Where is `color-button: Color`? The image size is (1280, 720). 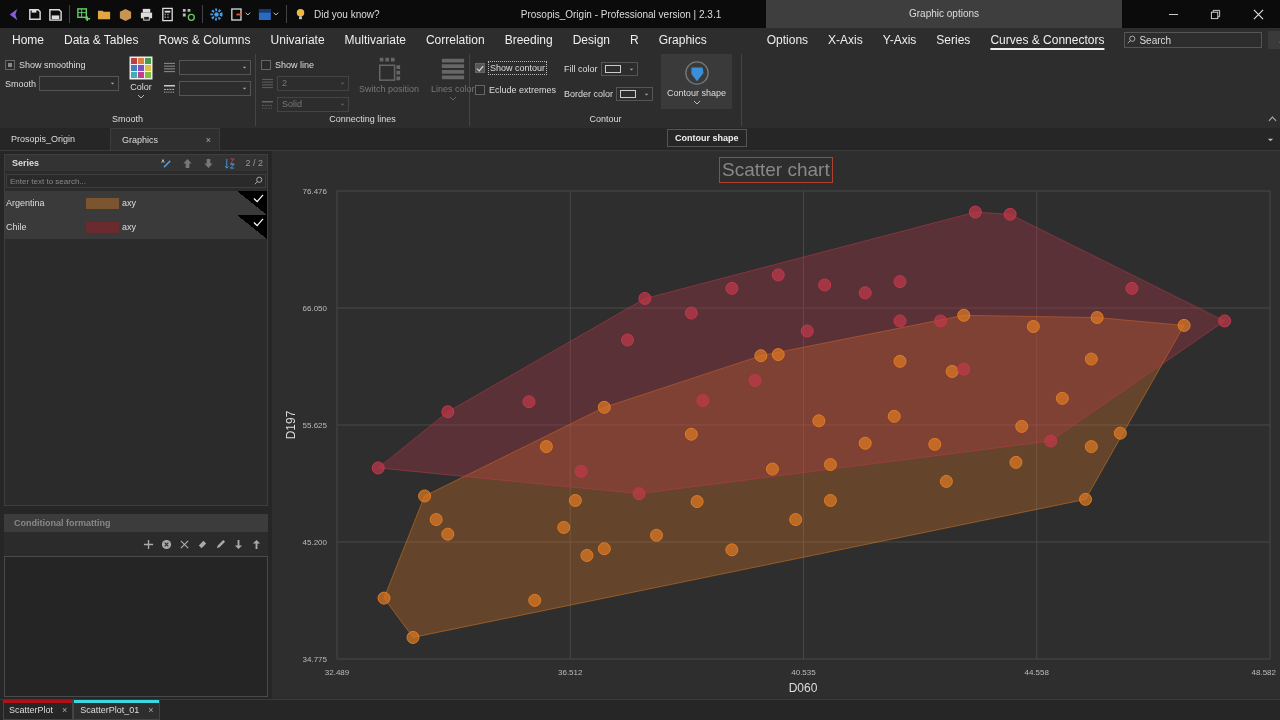 color-button: Color is located at coordinates (141, 77).